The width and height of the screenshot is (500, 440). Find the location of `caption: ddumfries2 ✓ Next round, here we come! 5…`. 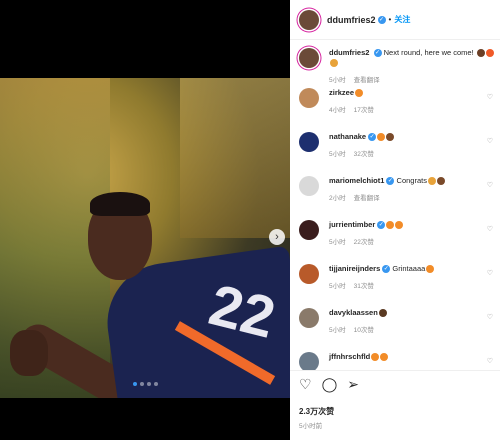

caption: ddumfries2 ✓ Next round, here we come! 5… is located at coordinates (397, 66).